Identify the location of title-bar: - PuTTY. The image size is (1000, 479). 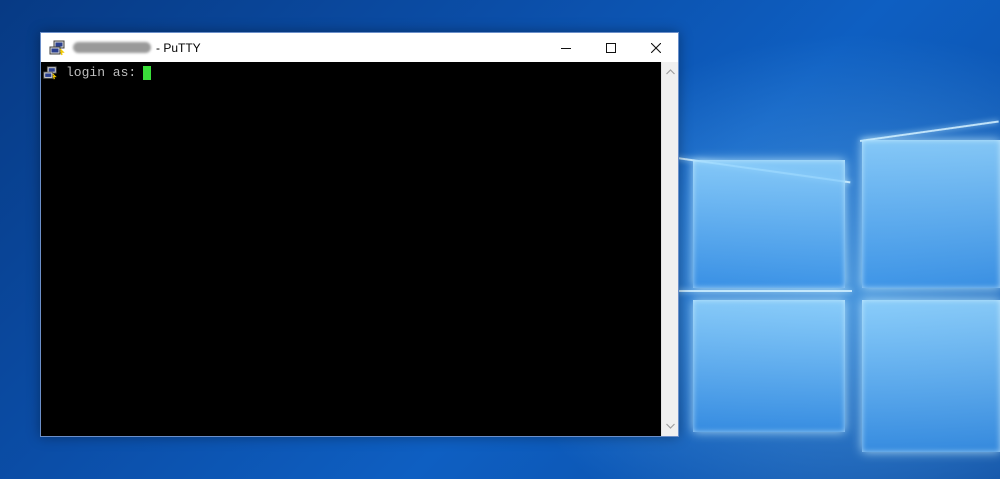
(359, 47).